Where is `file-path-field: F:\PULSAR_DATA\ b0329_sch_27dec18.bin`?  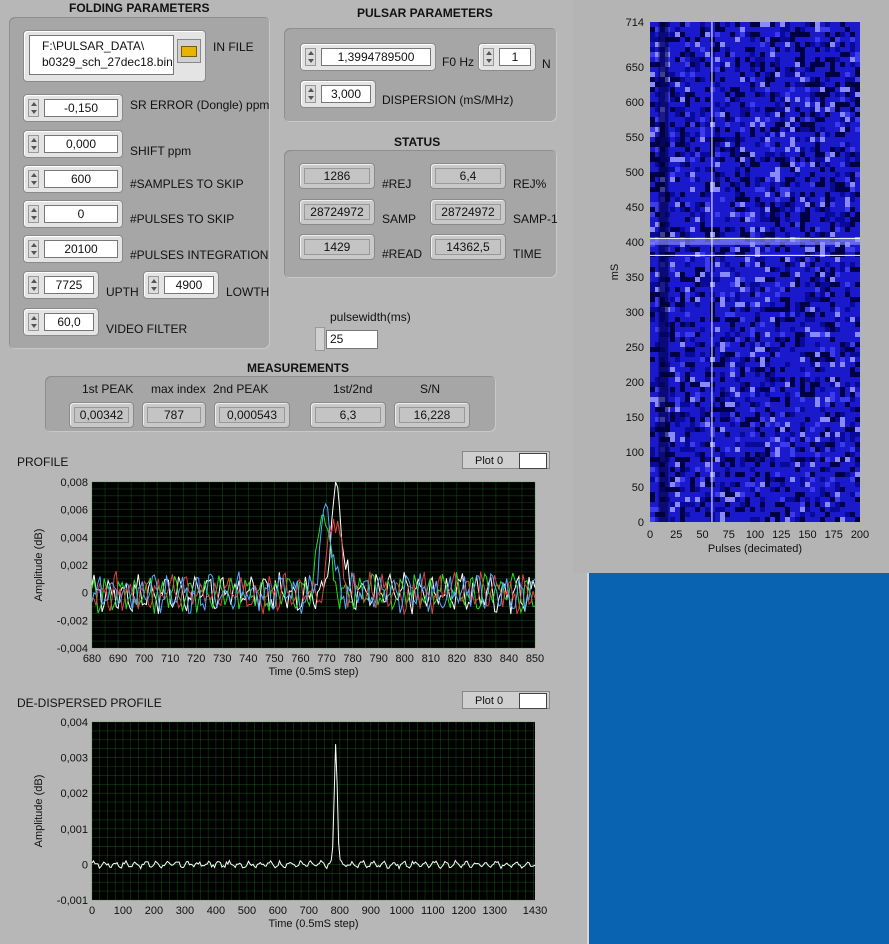
file-path-field: F:\PULSAR_DATA\ b0329_sch_27dec18.bin is located at coordinates (101, 55).